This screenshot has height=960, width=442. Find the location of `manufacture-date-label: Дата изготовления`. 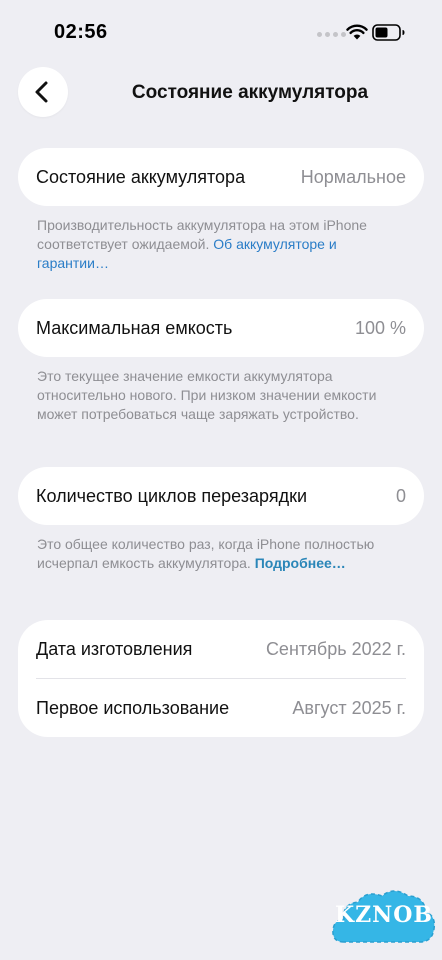

manufacture-date-label: Дата изготовления is located at coordinates (114, 648).